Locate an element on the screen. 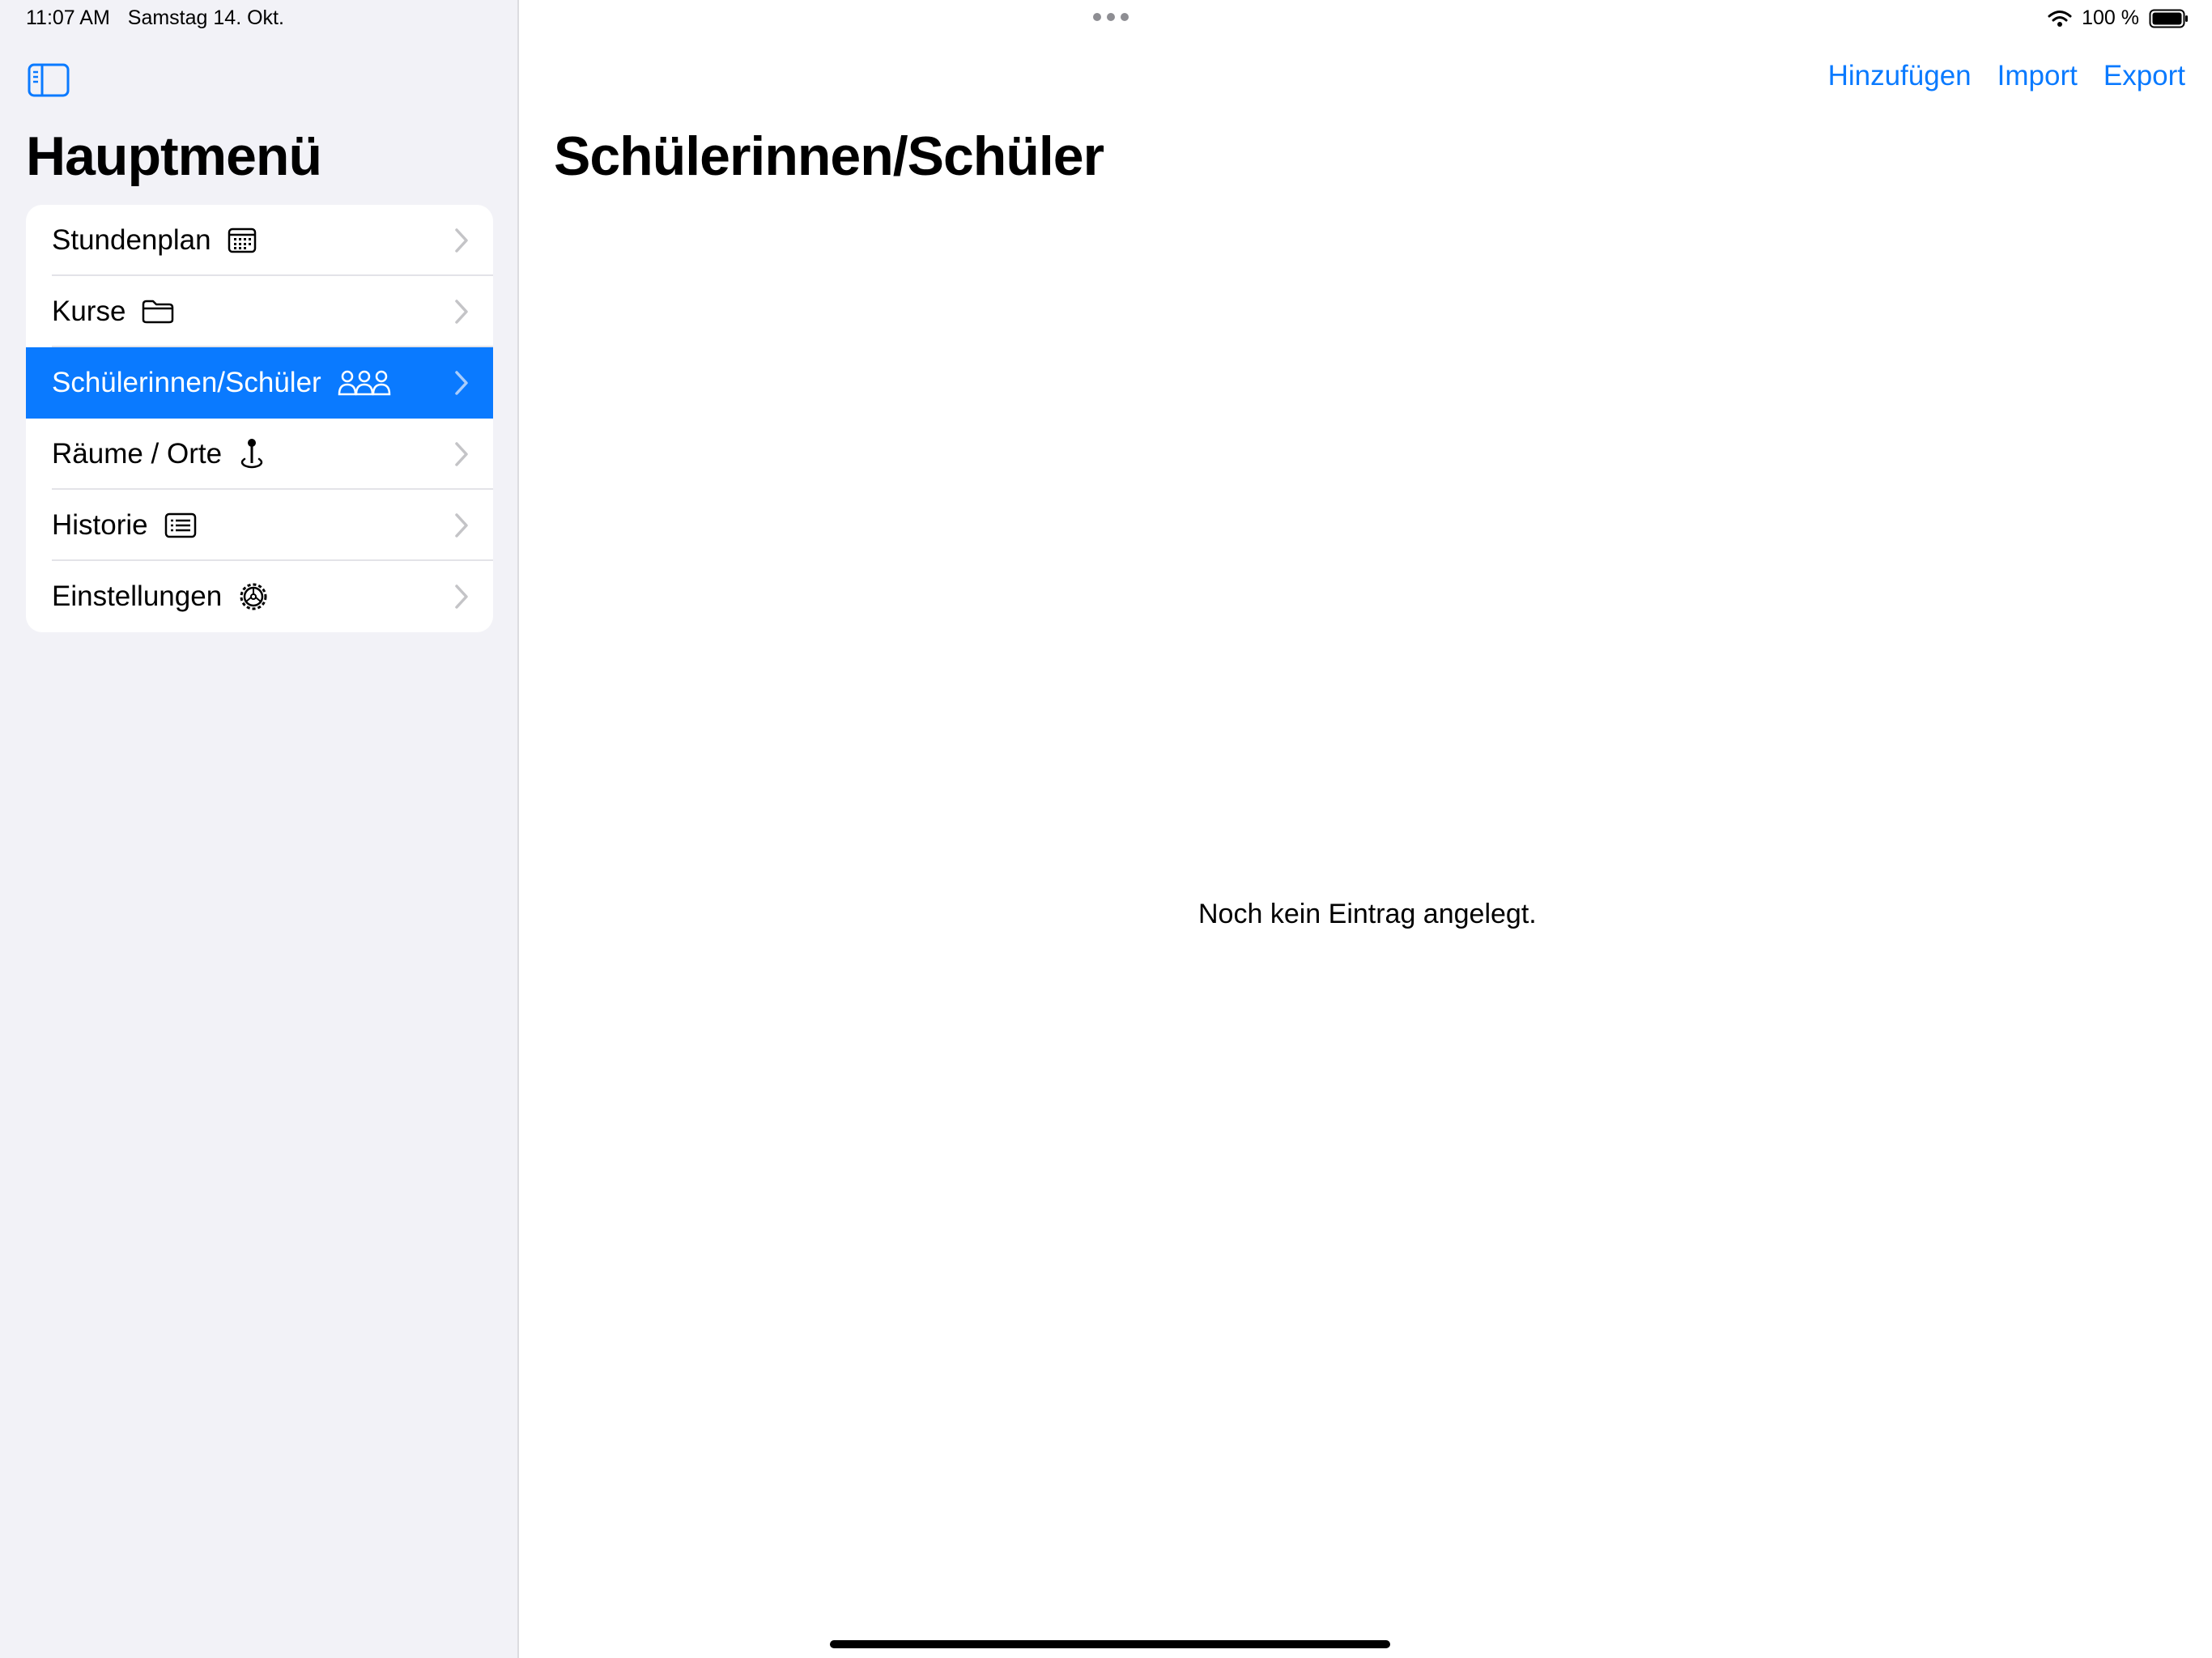 This screenshot has height=1658, width=2212. menu-item-raeume: Räume / Orte is located at coordinates (259, 454).